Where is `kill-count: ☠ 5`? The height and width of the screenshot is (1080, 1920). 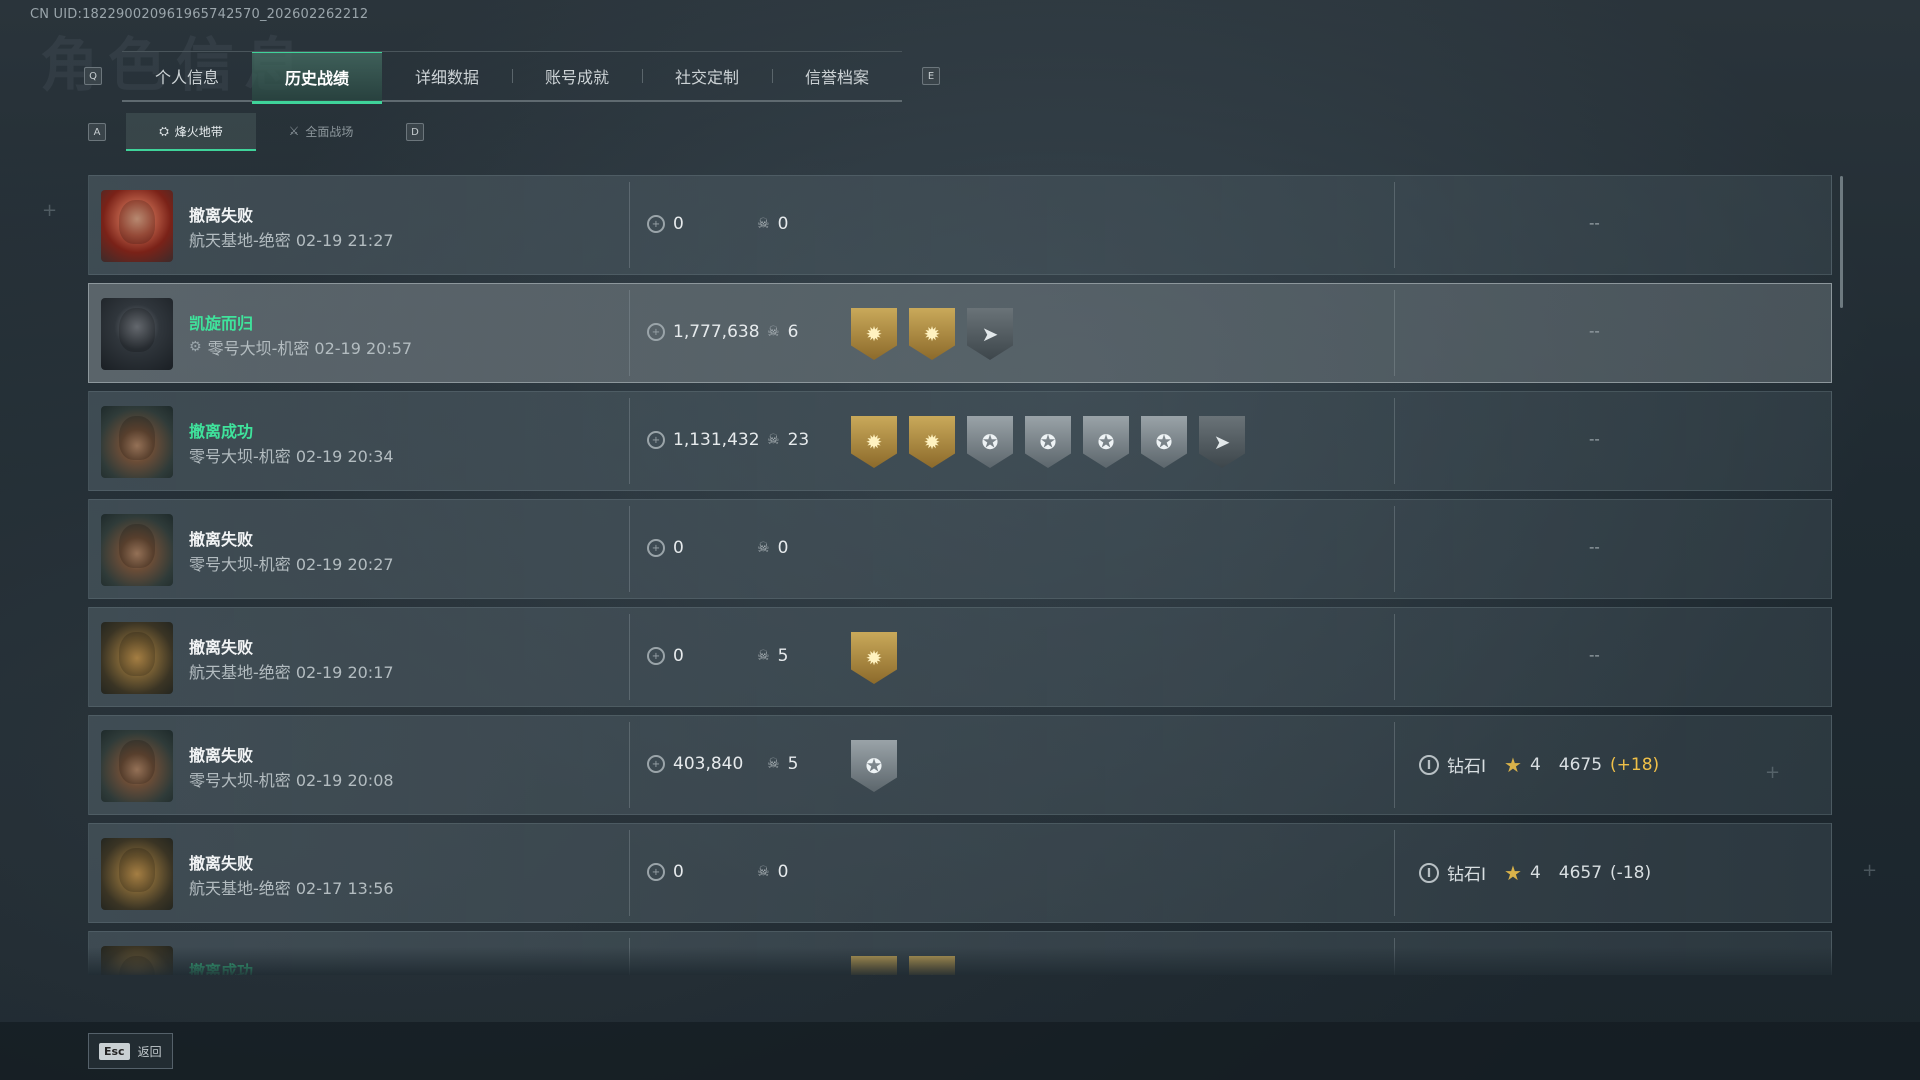 kill-count: ☠ 5 is located at coordinates (772, 656).